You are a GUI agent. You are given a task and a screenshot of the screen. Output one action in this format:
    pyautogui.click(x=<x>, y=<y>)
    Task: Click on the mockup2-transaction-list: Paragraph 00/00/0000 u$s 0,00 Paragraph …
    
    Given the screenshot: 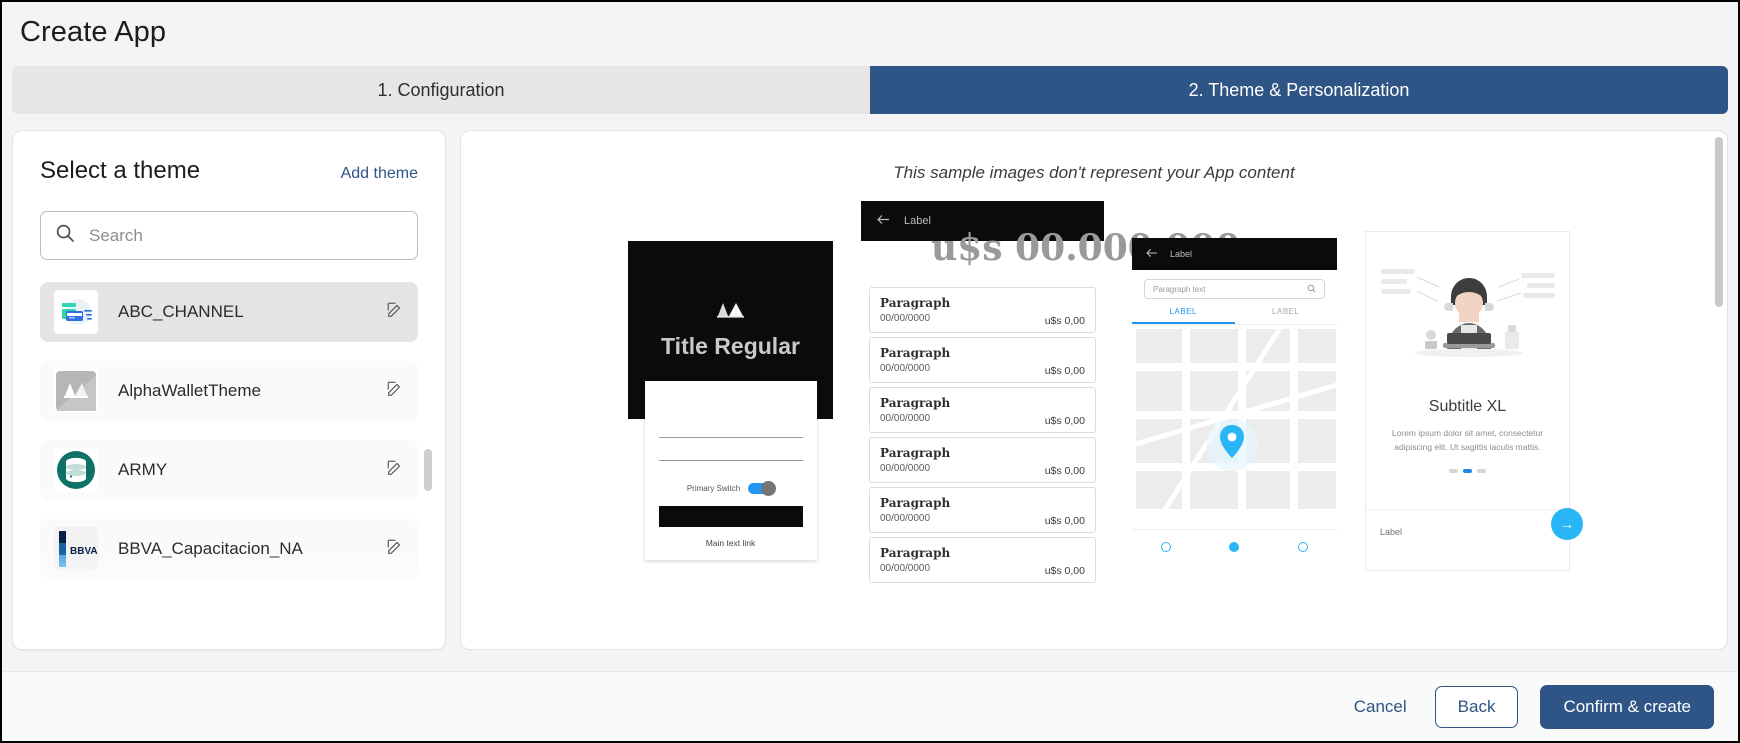 What is the action you would take?
    pyautogui.click(x=982, y=435)
    